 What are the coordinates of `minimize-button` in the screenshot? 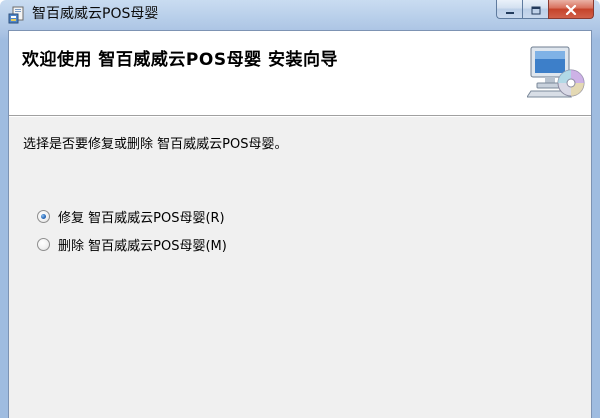 It's located at (509, 9).